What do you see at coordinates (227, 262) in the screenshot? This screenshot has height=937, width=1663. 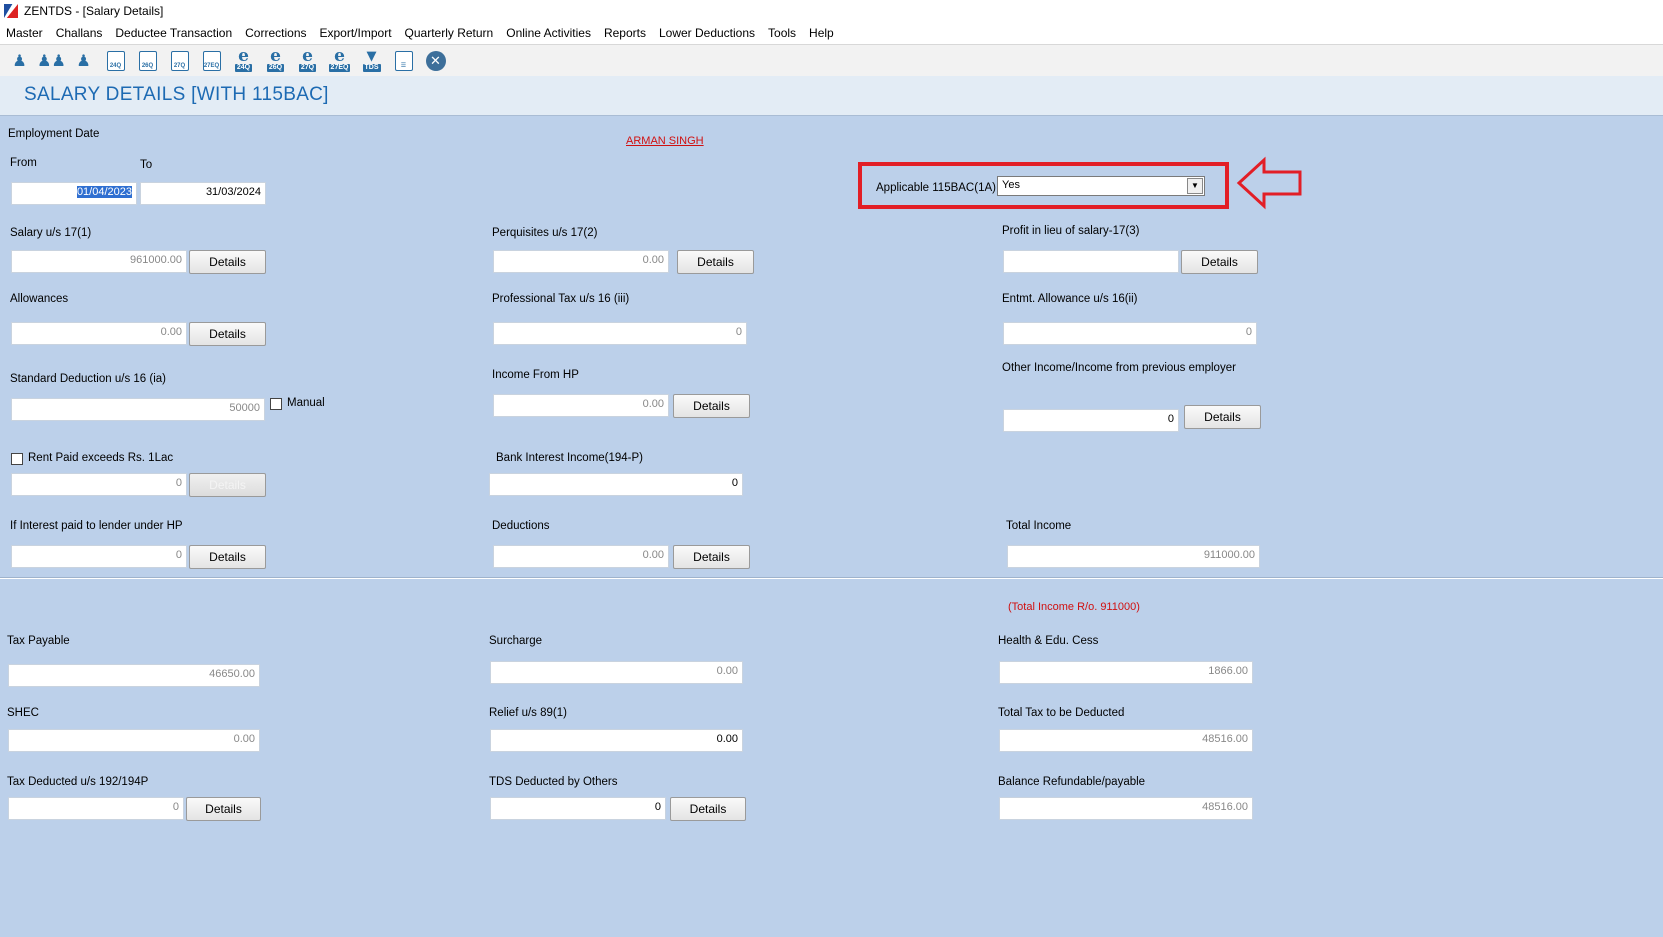 I see `salary-details-button: Details` at bounding box center [227, 262].